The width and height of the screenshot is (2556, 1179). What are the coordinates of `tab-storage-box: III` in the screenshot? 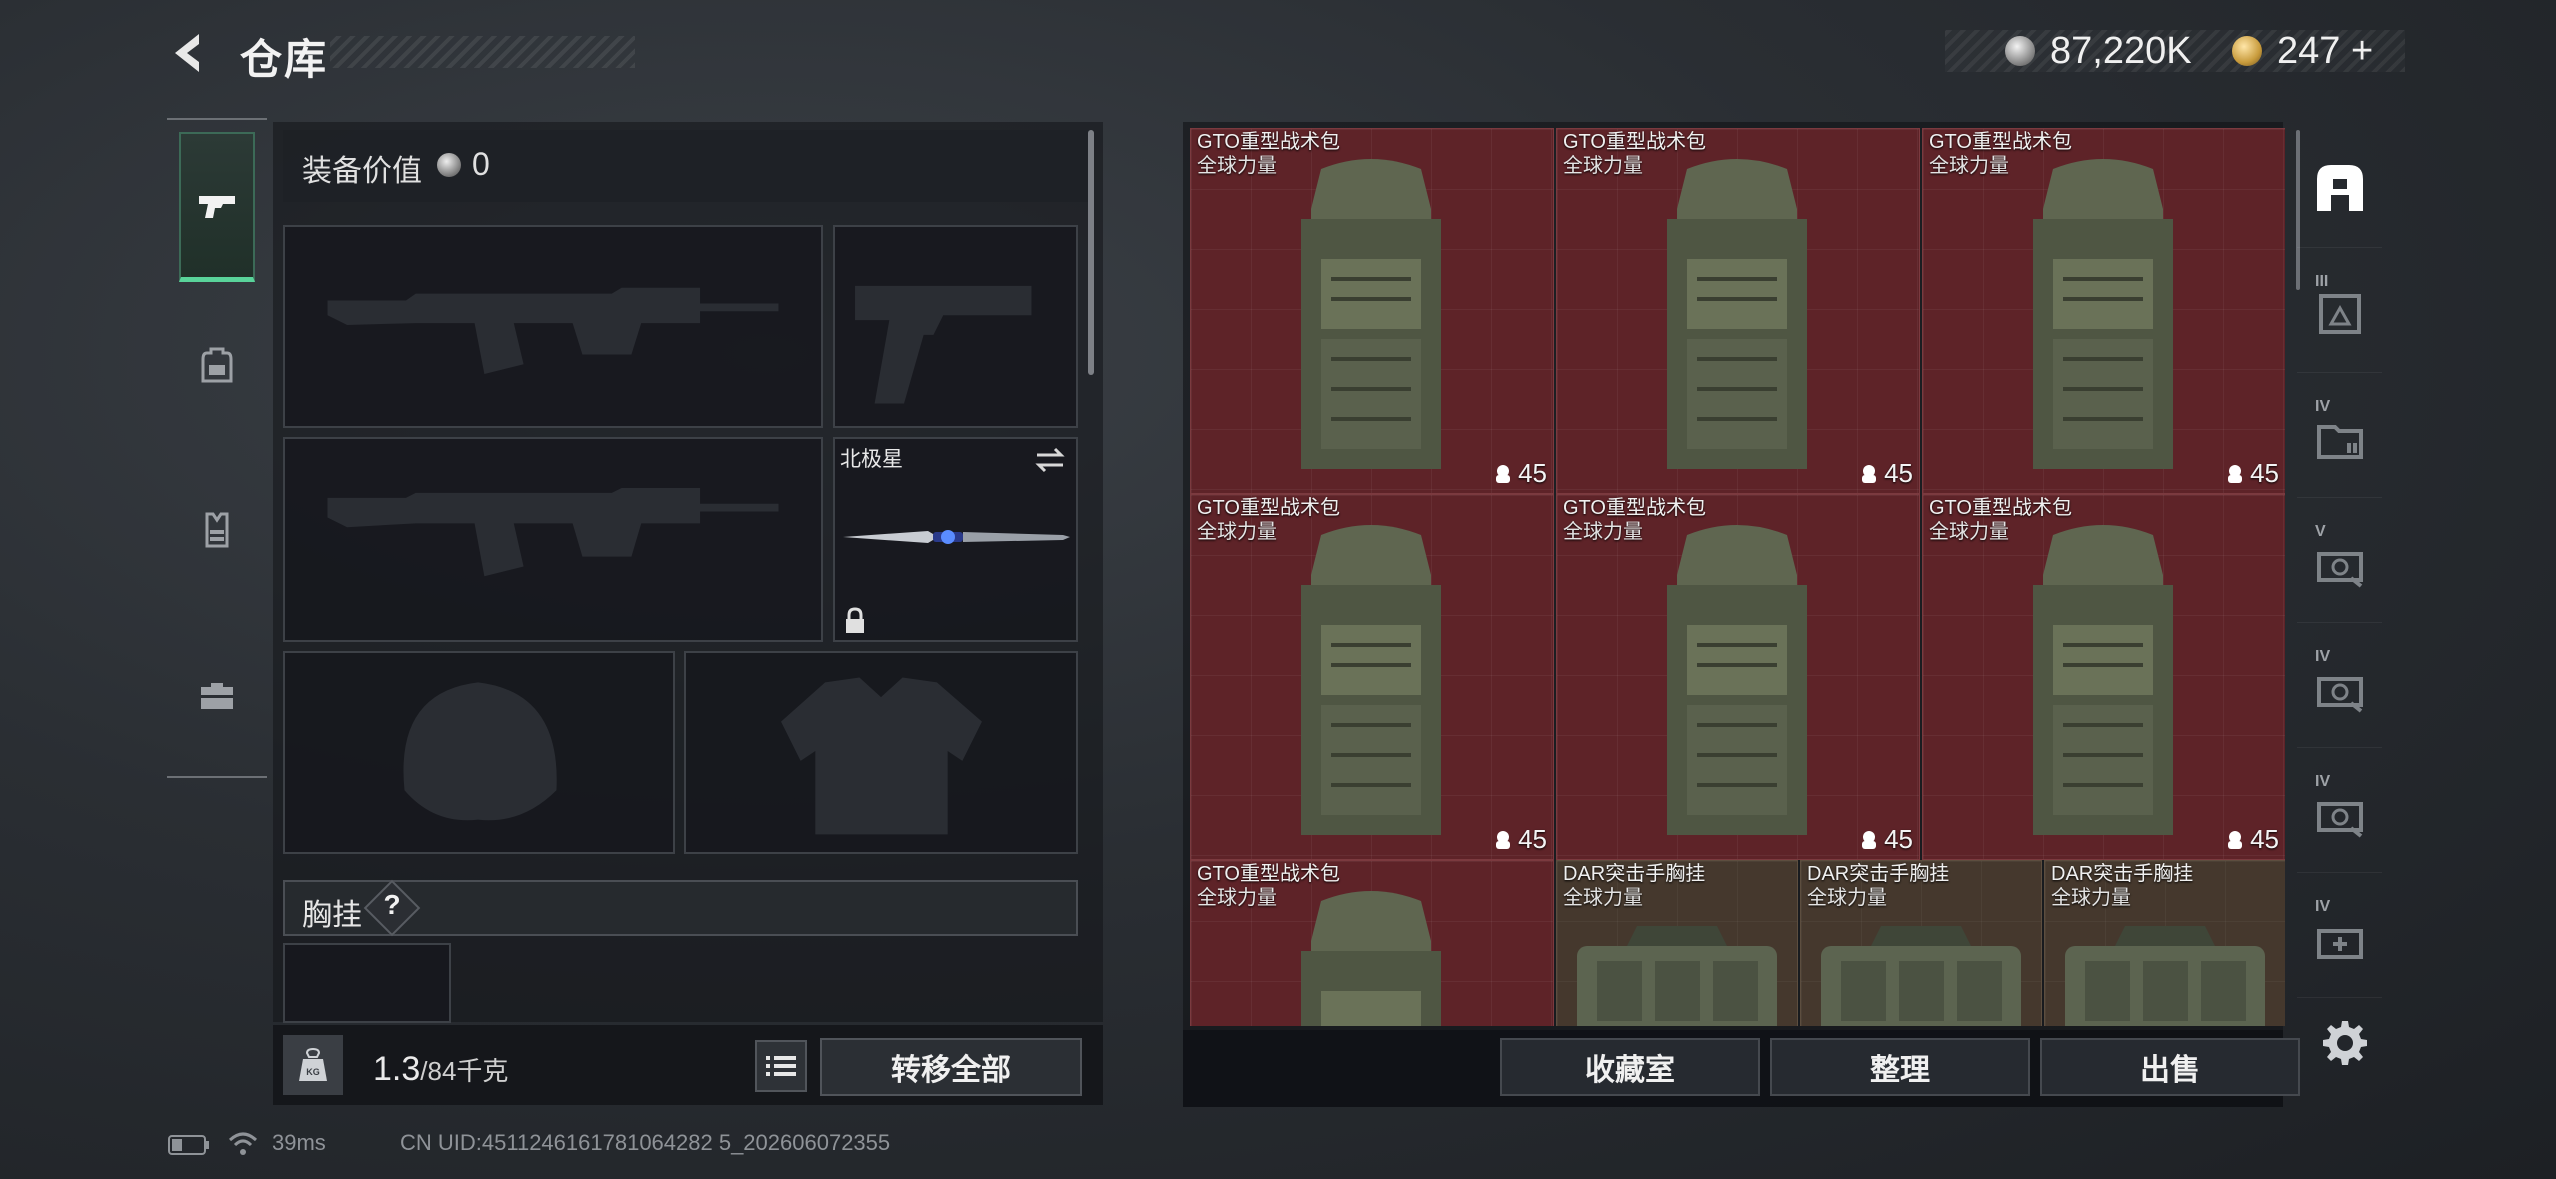 It's located at (2339, 313).